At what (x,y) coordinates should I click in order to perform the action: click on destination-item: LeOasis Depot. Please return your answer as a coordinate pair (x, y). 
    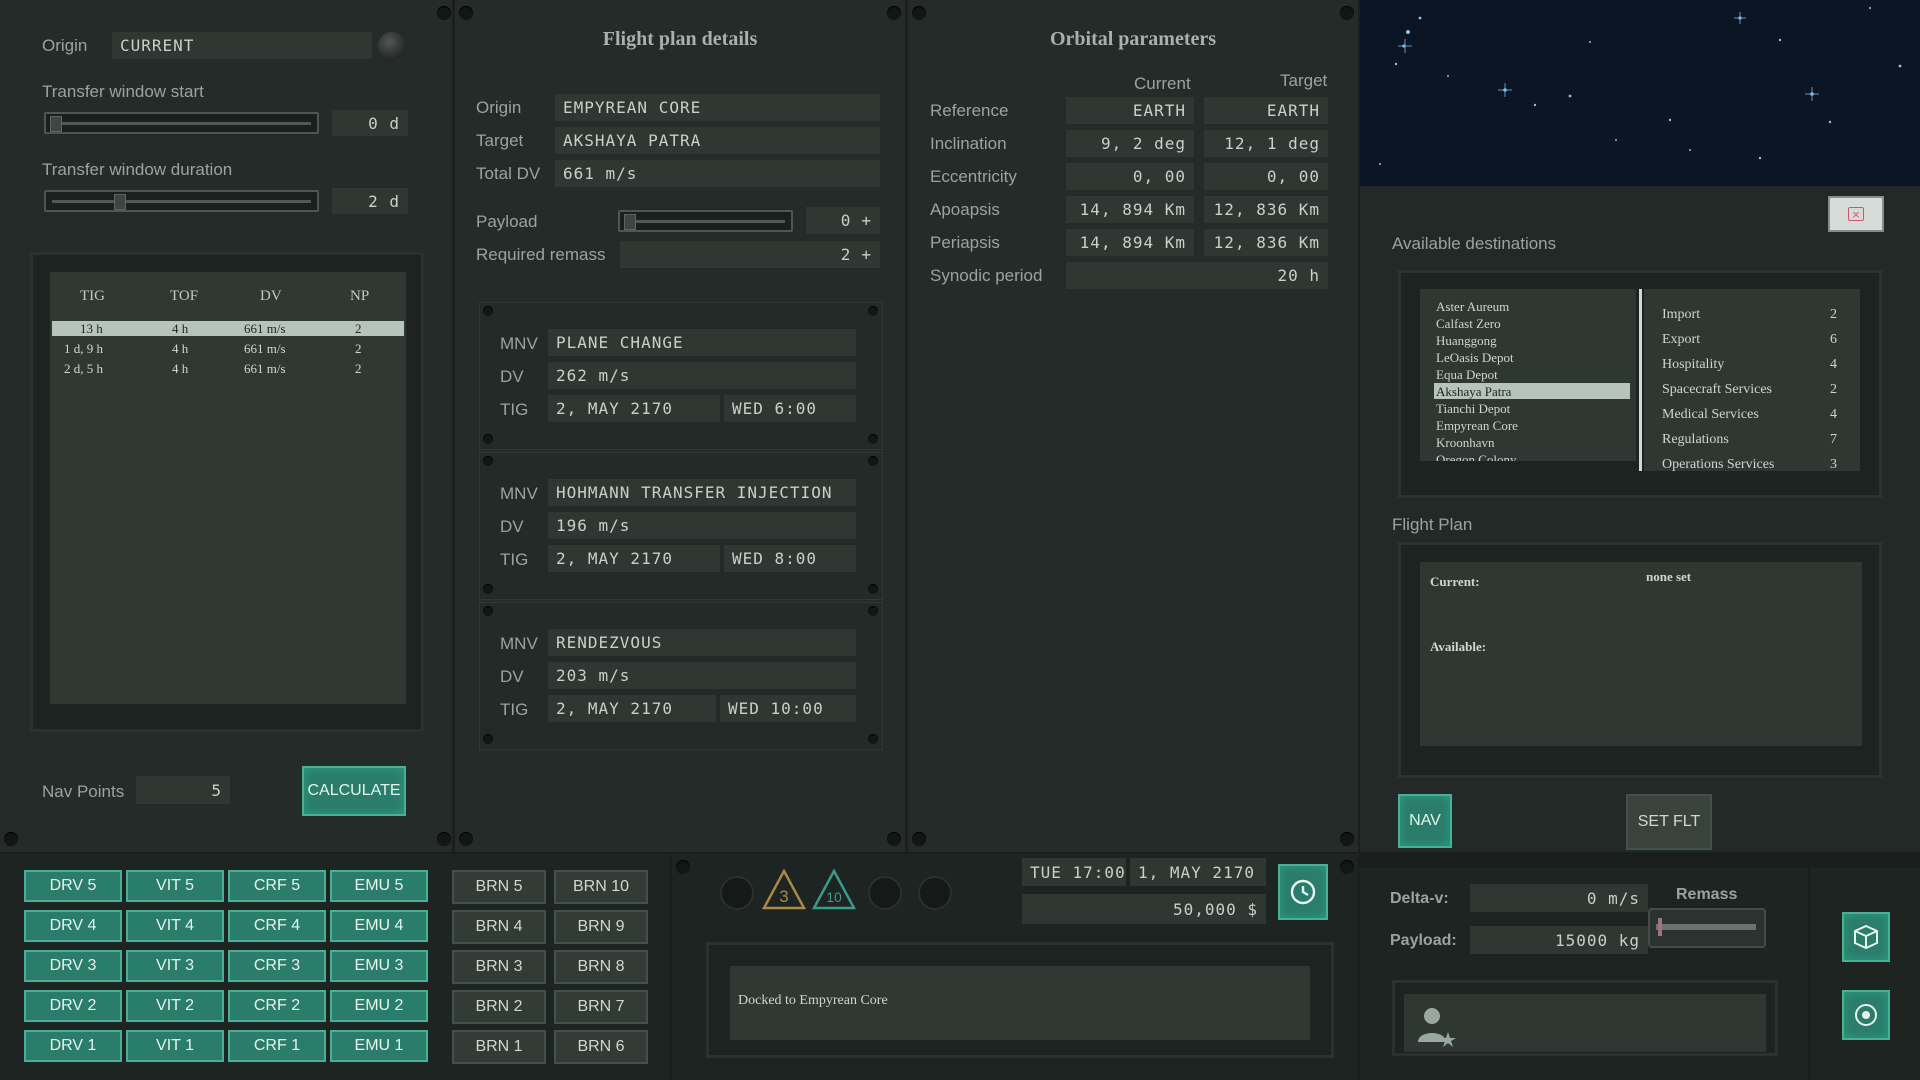
    Looking at the image, I should click on (1475, 358).